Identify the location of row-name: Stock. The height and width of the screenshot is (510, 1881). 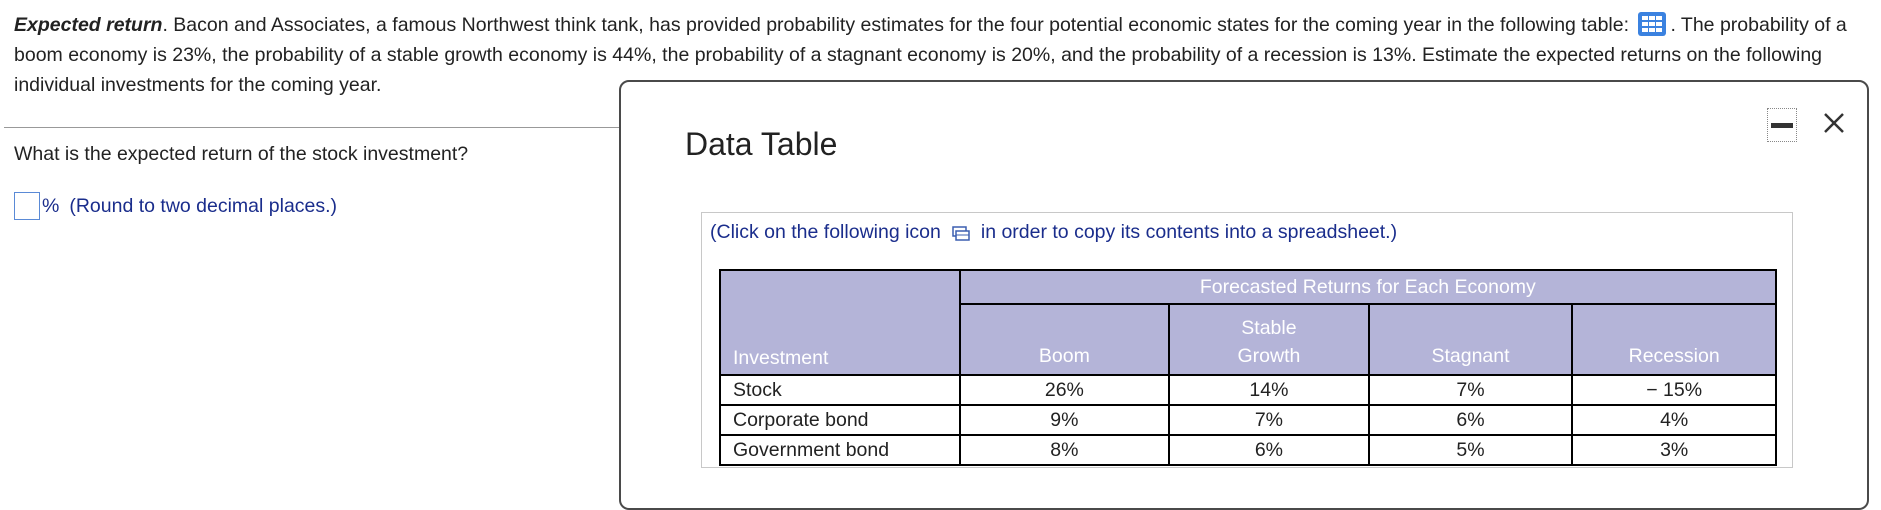
(840, 390).